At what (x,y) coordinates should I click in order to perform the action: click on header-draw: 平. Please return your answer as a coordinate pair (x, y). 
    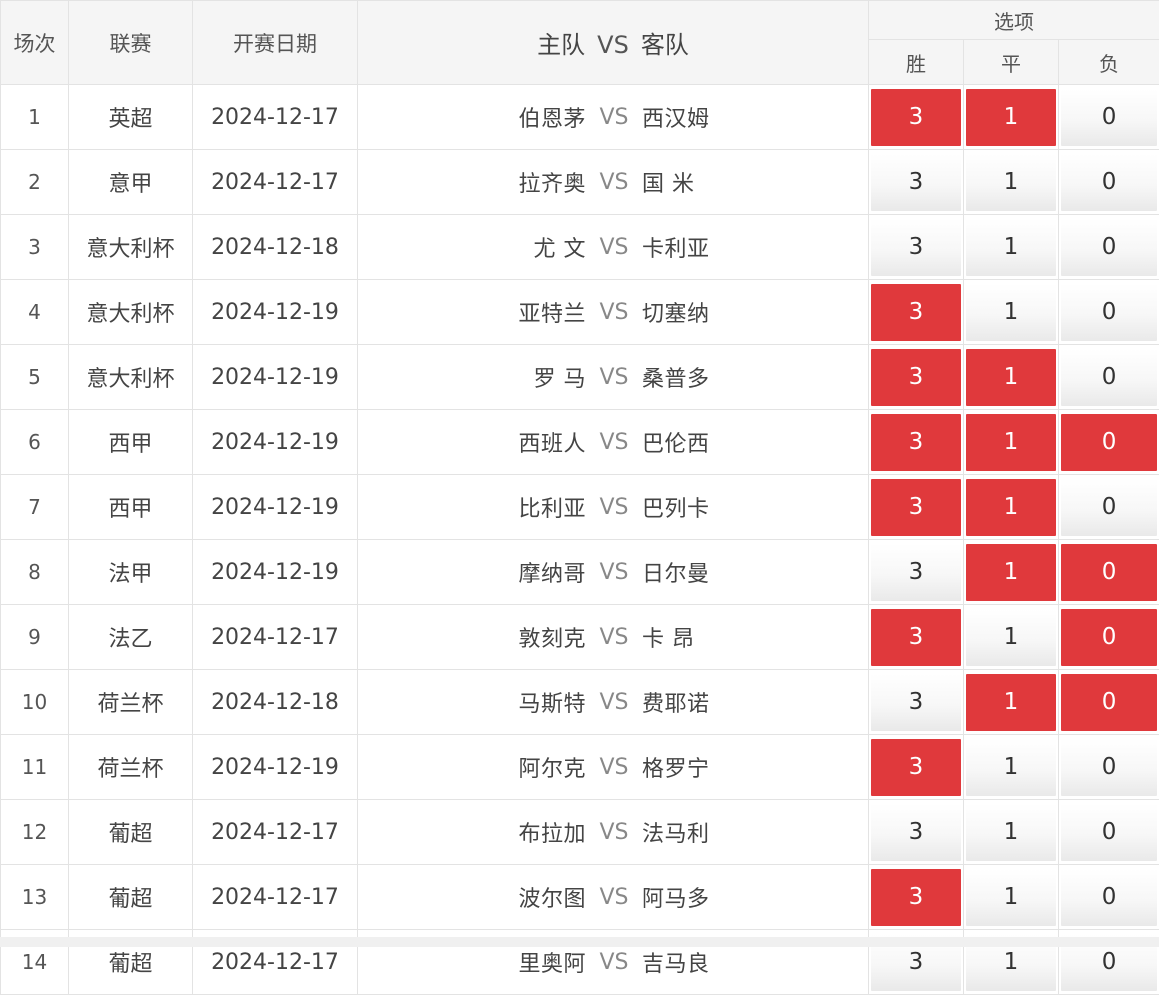
    Looking at the image, I should click on (1011, 62).